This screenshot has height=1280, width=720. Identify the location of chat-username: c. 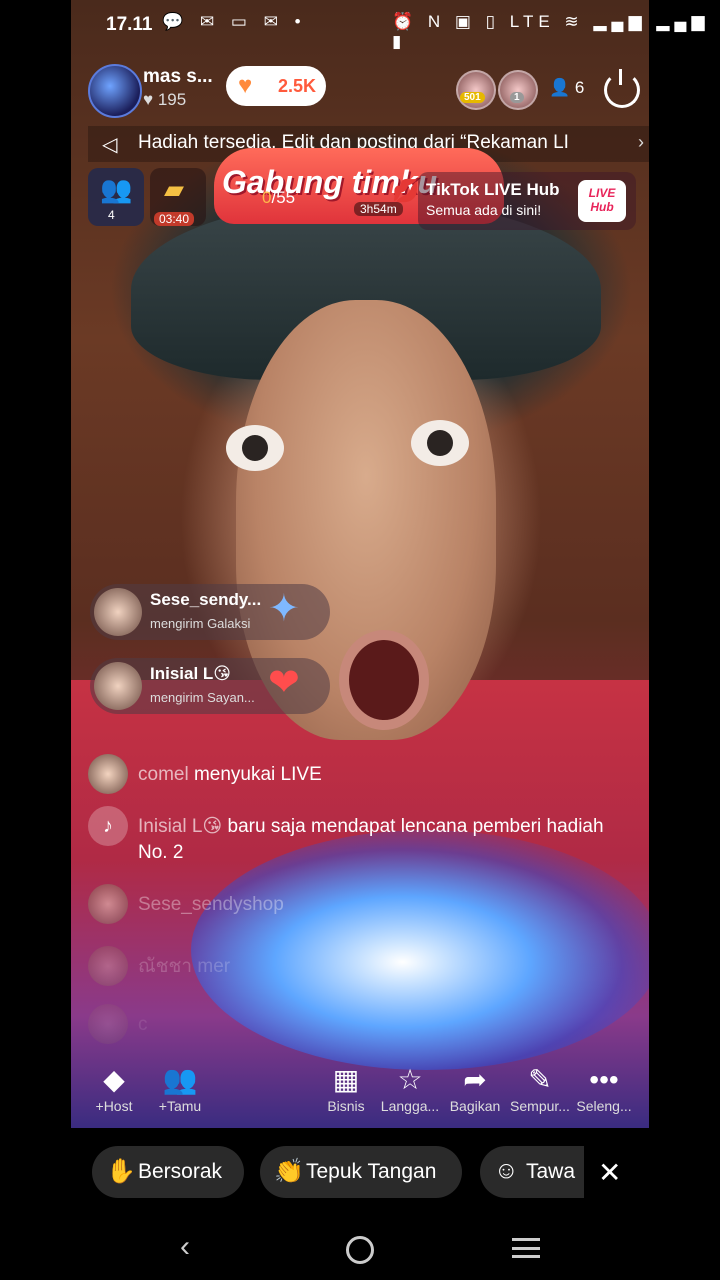
(143, 1024).